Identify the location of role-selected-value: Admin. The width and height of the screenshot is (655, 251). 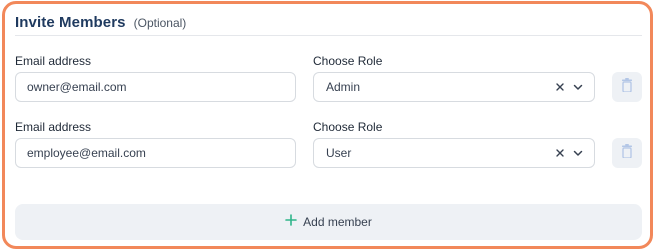
(343, 87).